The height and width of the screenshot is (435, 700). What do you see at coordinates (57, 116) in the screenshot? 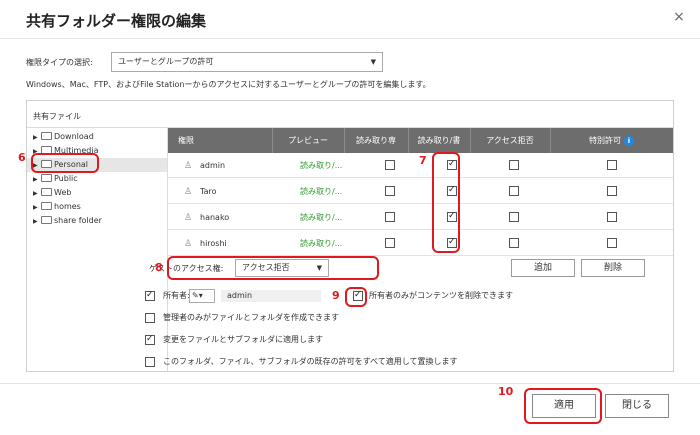
I see `shared-files-title: 共有ファイル` at bounding box center [57, 116].